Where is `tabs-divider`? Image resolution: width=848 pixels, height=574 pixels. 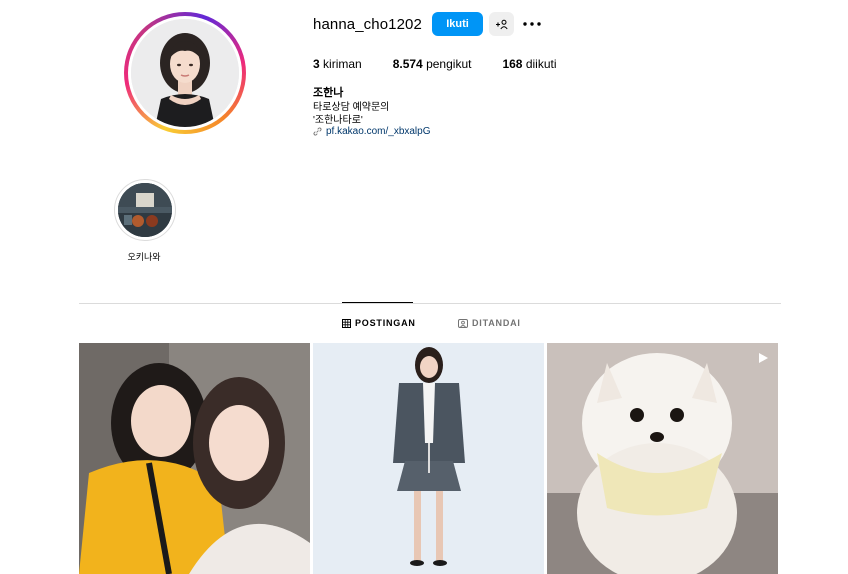
tabs-divider is located at coordinates (430, 303).